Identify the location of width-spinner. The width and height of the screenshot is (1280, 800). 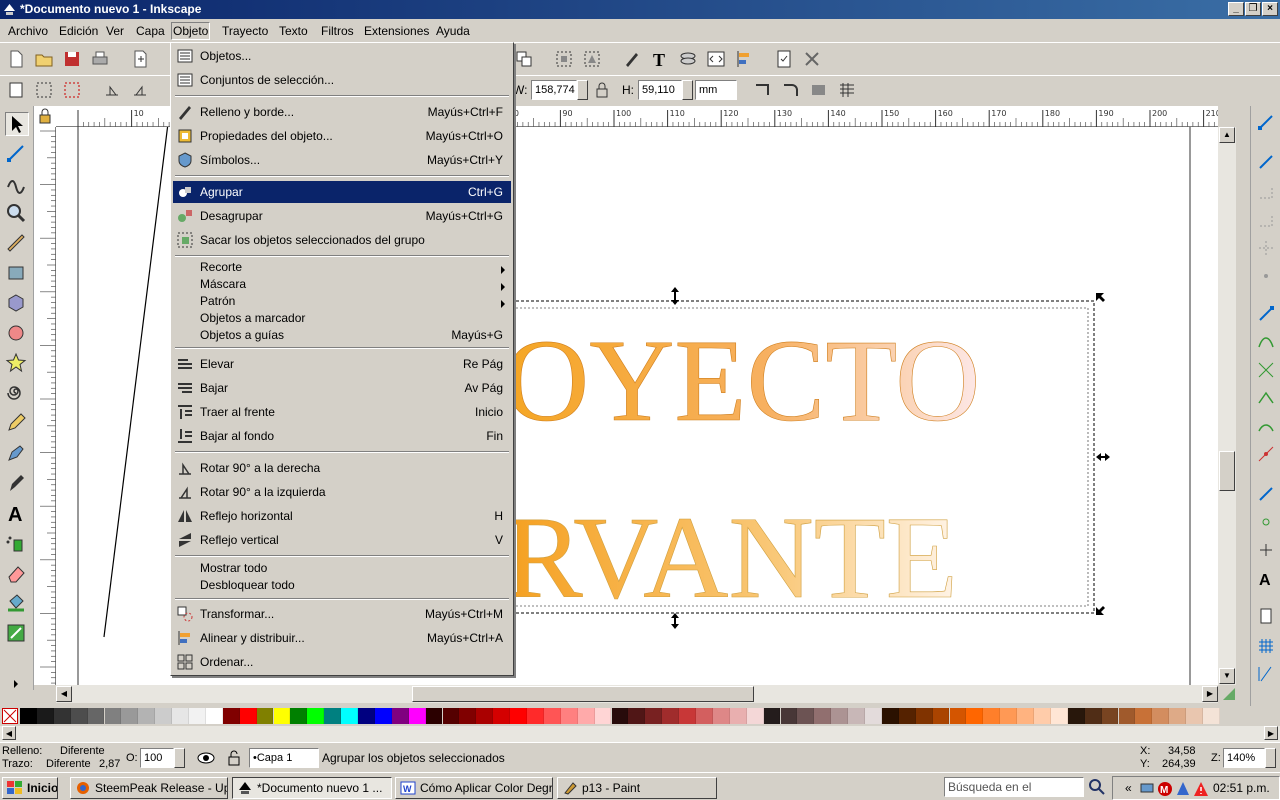
(582, 90).